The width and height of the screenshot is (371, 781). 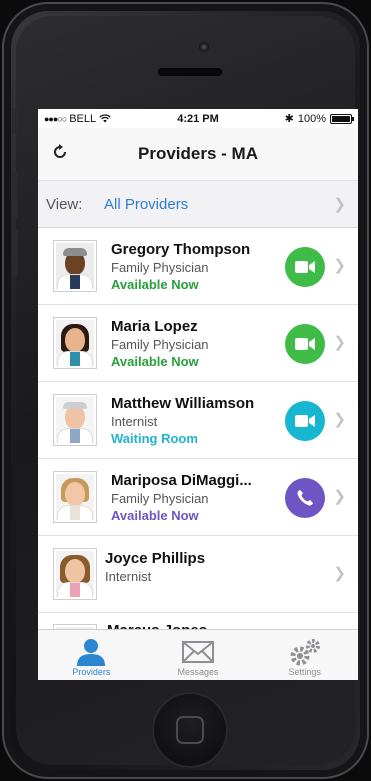 What do you see at coordinates (105, 118) in the screenshot?
I see `wifi-icon` at bounding box center [105, 118].